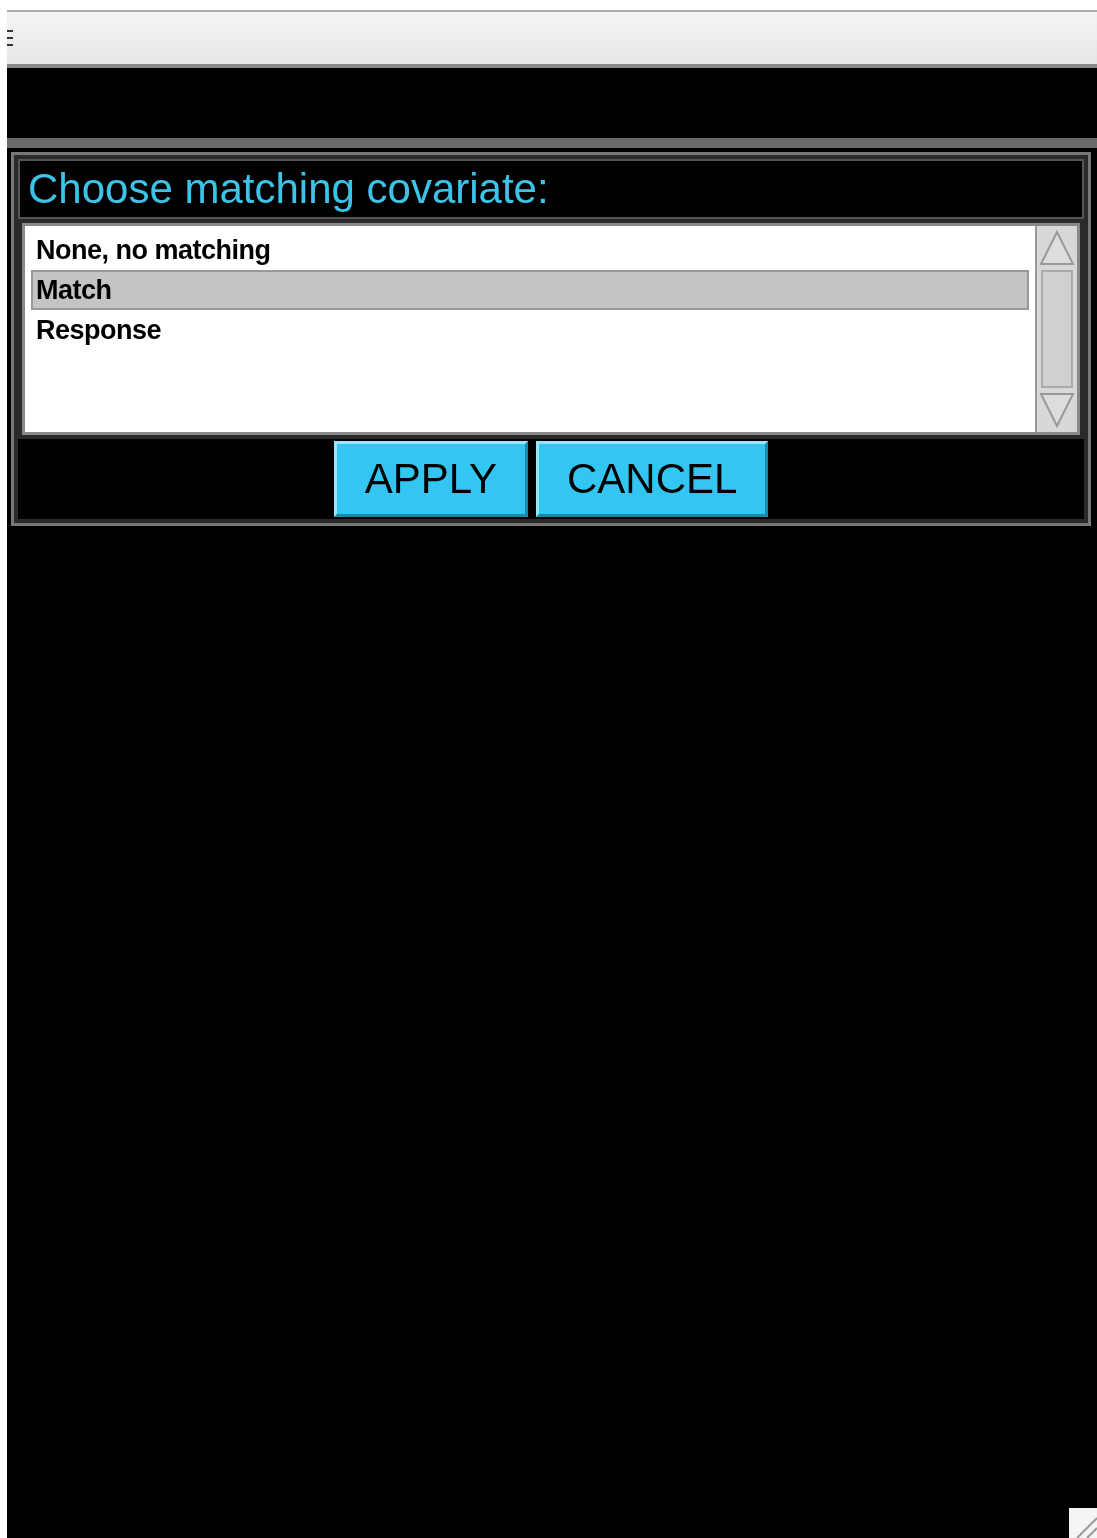 The width and height of the screenshot is (1097, 1538). What do you see at coordinates (10, 38) in the screenshot?
I see `grip-icon` at bounding box center [10, 38].